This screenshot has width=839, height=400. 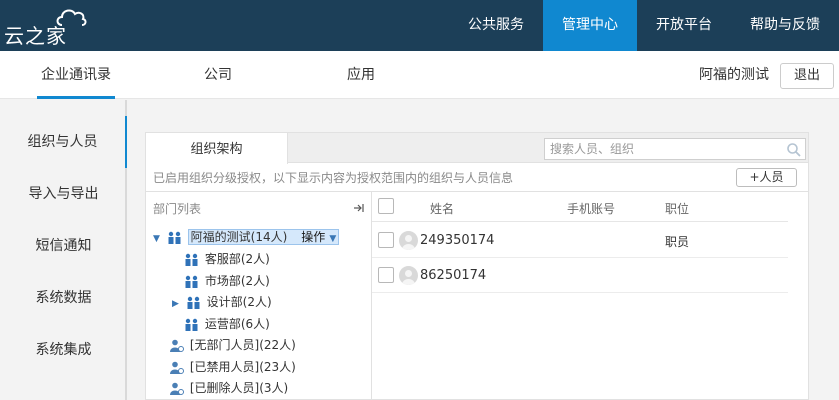 What do you see at coordinates (677, 209) in the screenshot?
I see `col-position: 职位` at bounding box center [677, 209].